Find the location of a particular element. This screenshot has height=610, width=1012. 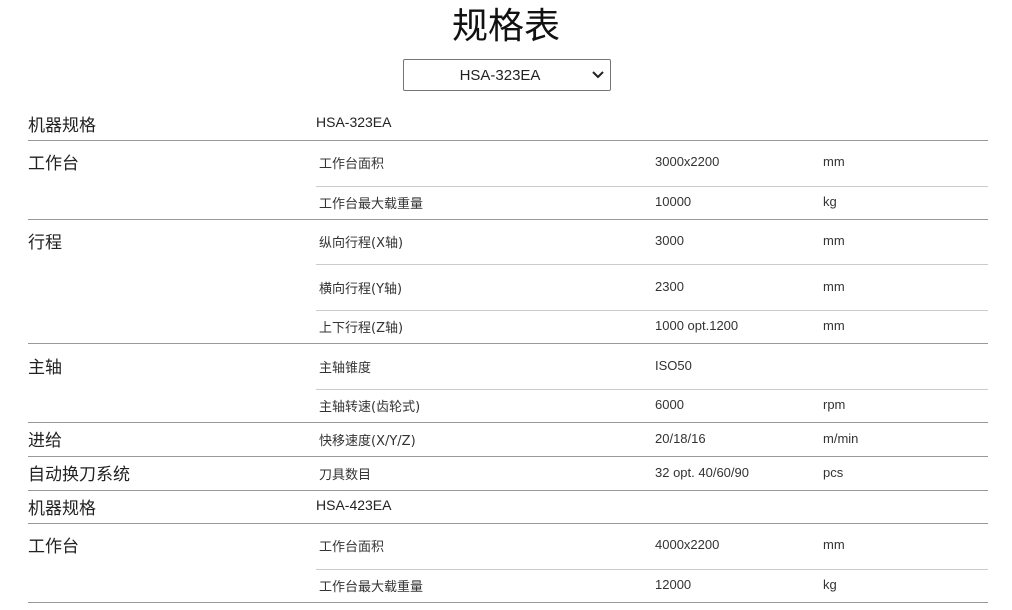

spec-value: 2300 is located at coordinates (669, 286).